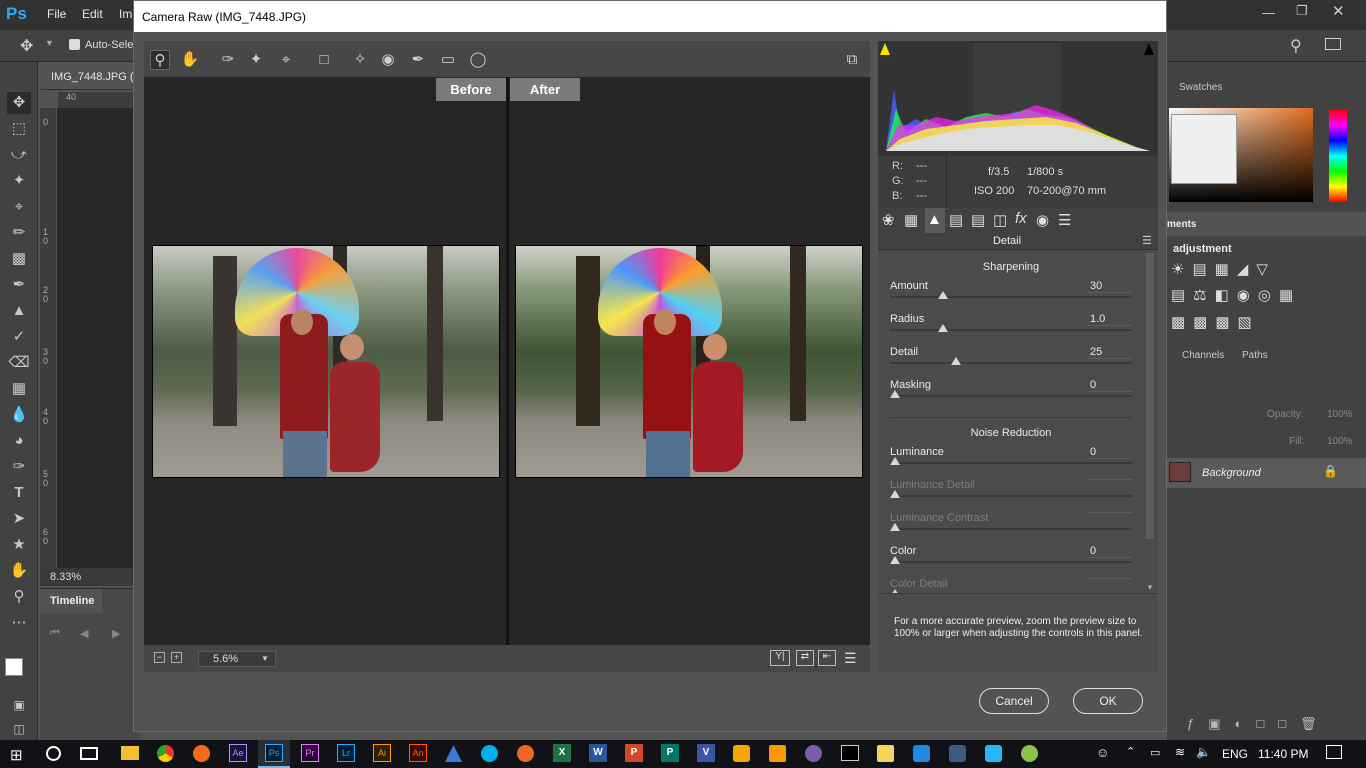  I want to click on windows-start-icon: ⊞, so click(16, 755).